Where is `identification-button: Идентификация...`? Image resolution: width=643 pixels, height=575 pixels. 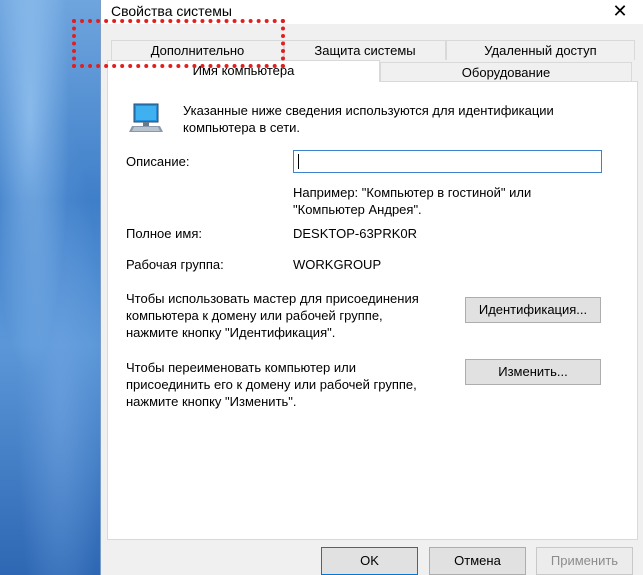 identification-button: Идентификация... is located at coordinates (533, 310).